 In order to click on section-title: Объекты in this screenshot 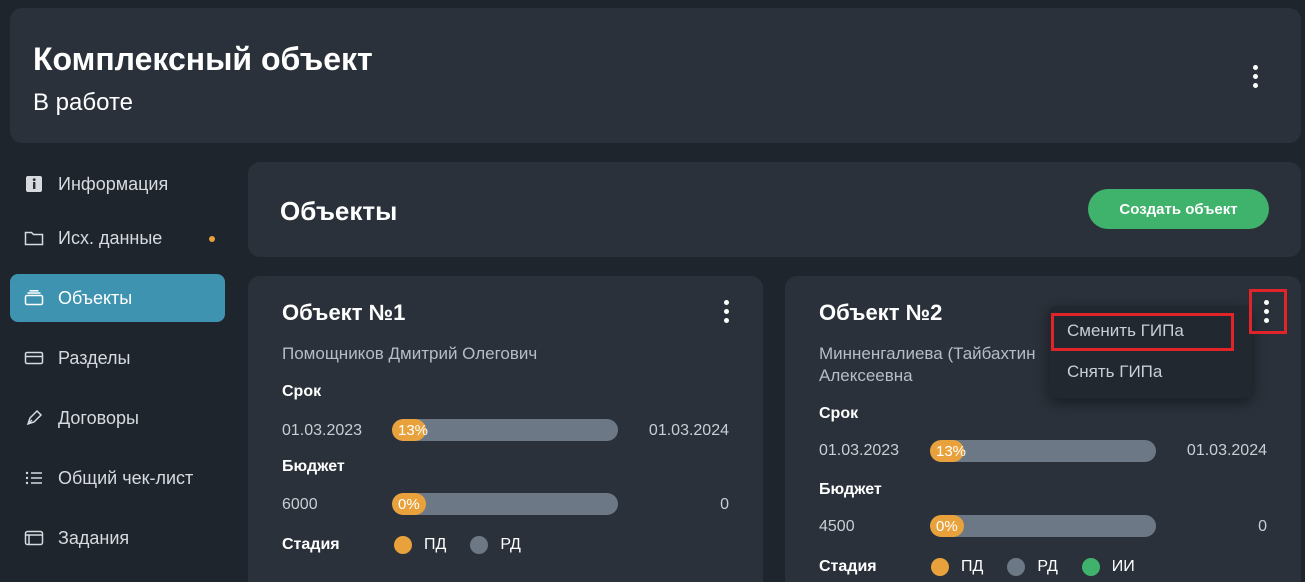, I will do `click(339, 211)`.